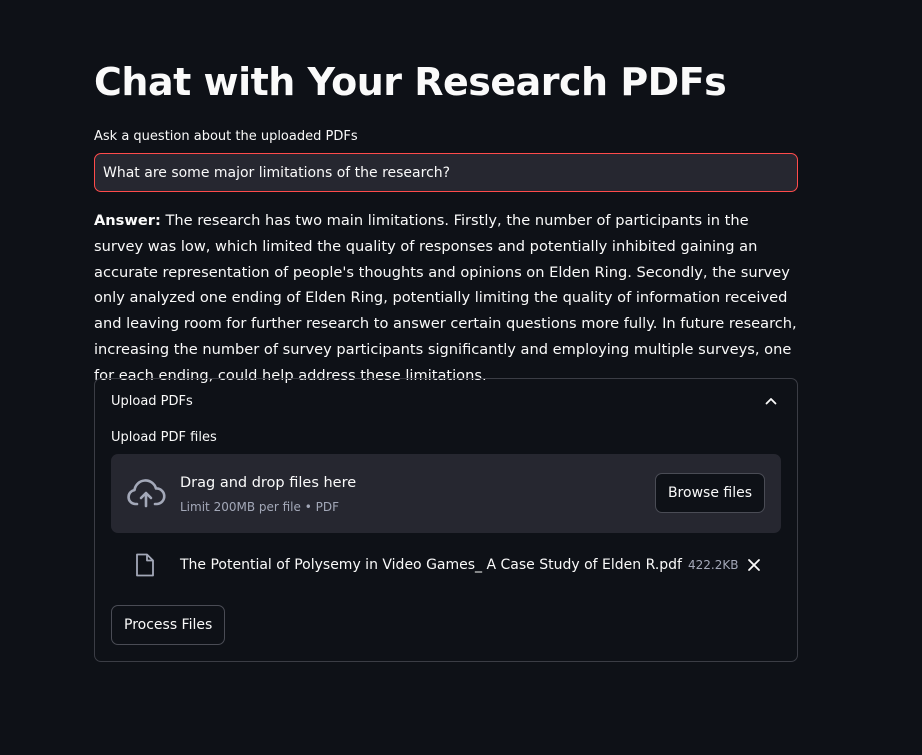 Image resolution: width=922 pixels, height=755 pixels. Describe the element at coordinates (164, 437) in the screenshot. I see `uploader-label: Upload PDF files` at that location.